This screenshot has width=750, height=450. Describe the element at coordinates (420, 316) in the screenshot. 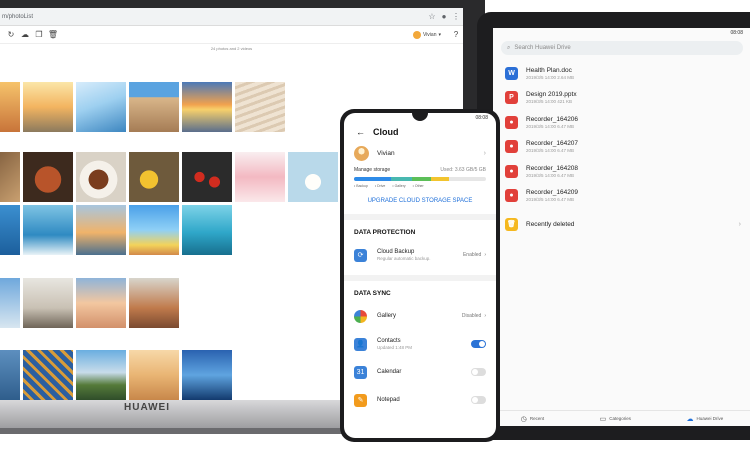

I see `gallery-sync-row: Gallery Disabled ›` at that location.